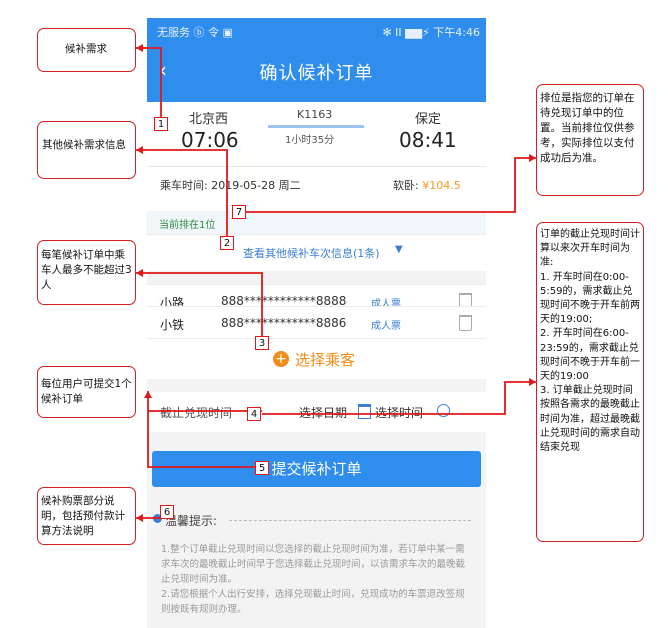 The width and height of the screenshot is (668, 628). Describe the element at coordinates (204, 439) in the screenshot. I see `connector-4b` at that location.